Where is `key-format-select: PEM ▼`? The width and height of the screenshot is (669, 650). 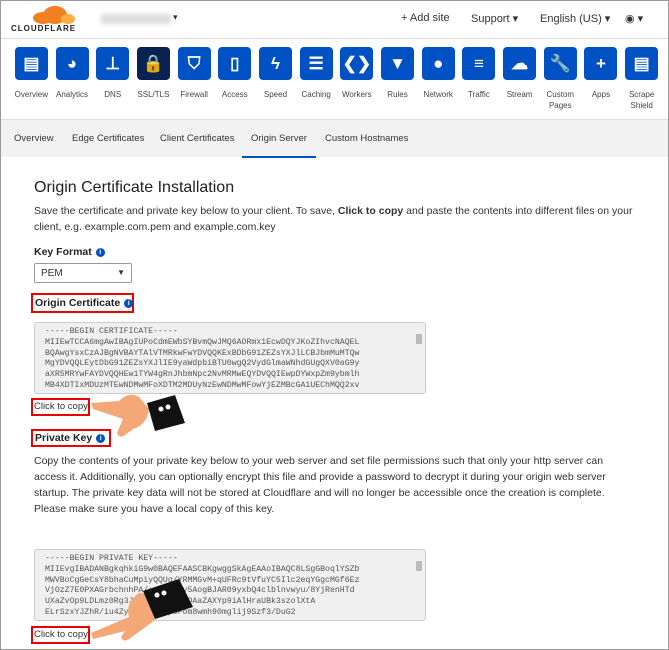
key-format-select: PEM ▼ is located at coordinates (83, 273).